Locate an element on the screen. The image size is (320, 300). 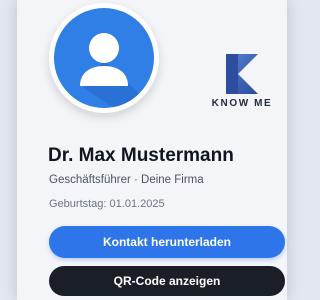
download-contact-button: Kontakt herunterladen is located at coordinates (167, 242).